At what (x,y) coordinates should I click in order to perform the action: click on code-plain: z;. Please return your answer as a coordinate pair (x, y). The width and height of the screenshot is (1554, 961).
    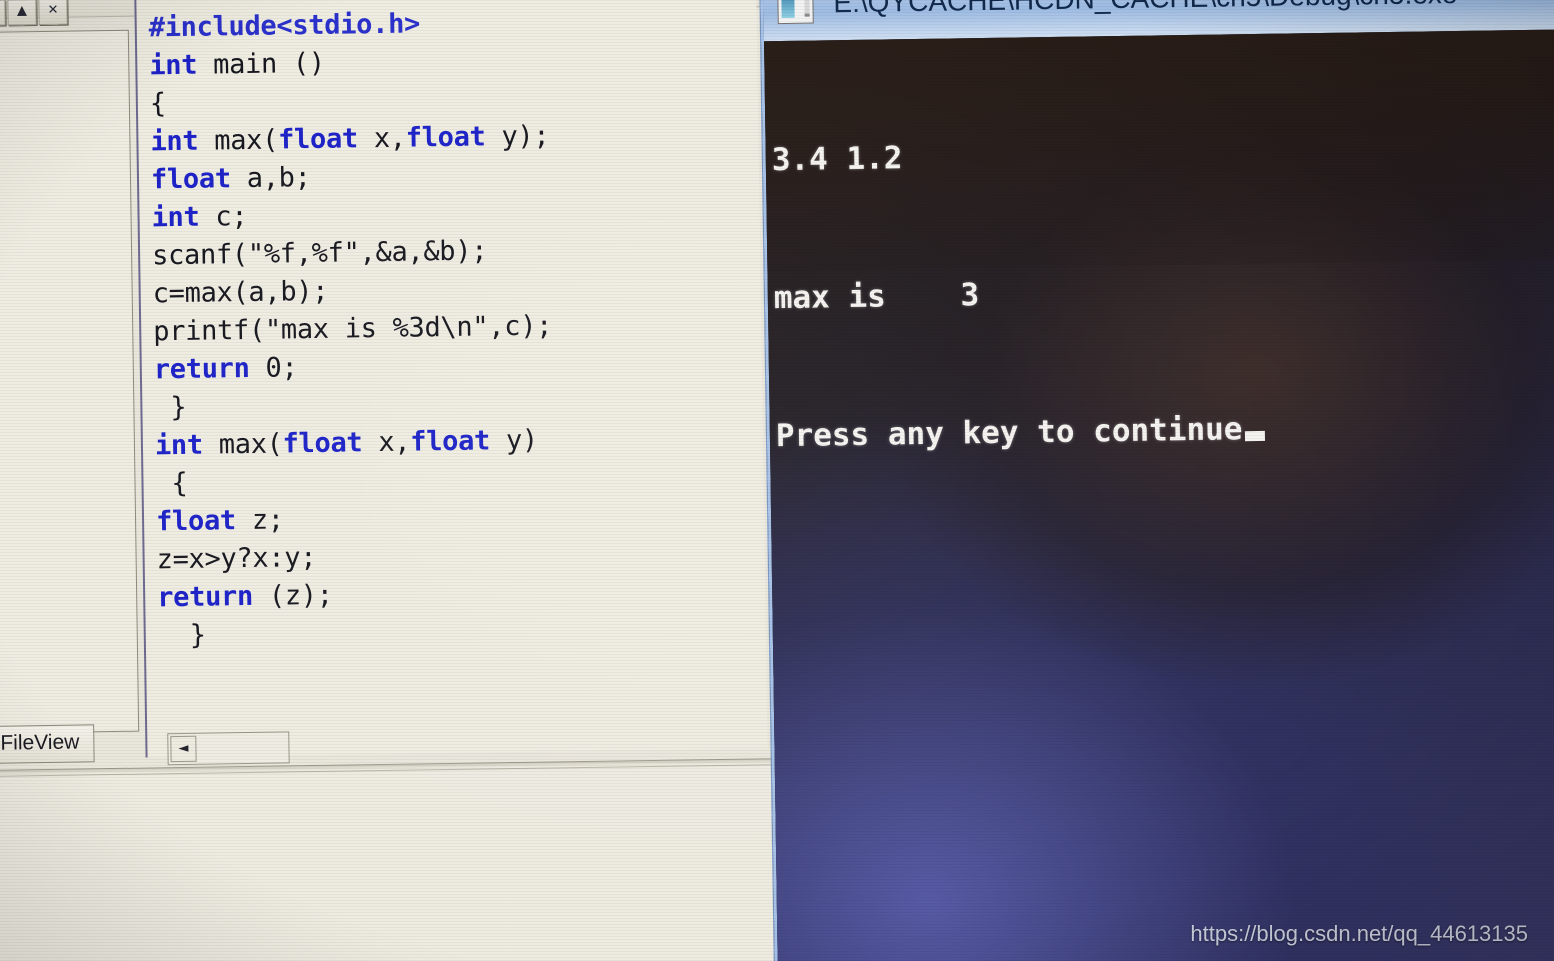
    Looking at the image, I should click on (259, 520).